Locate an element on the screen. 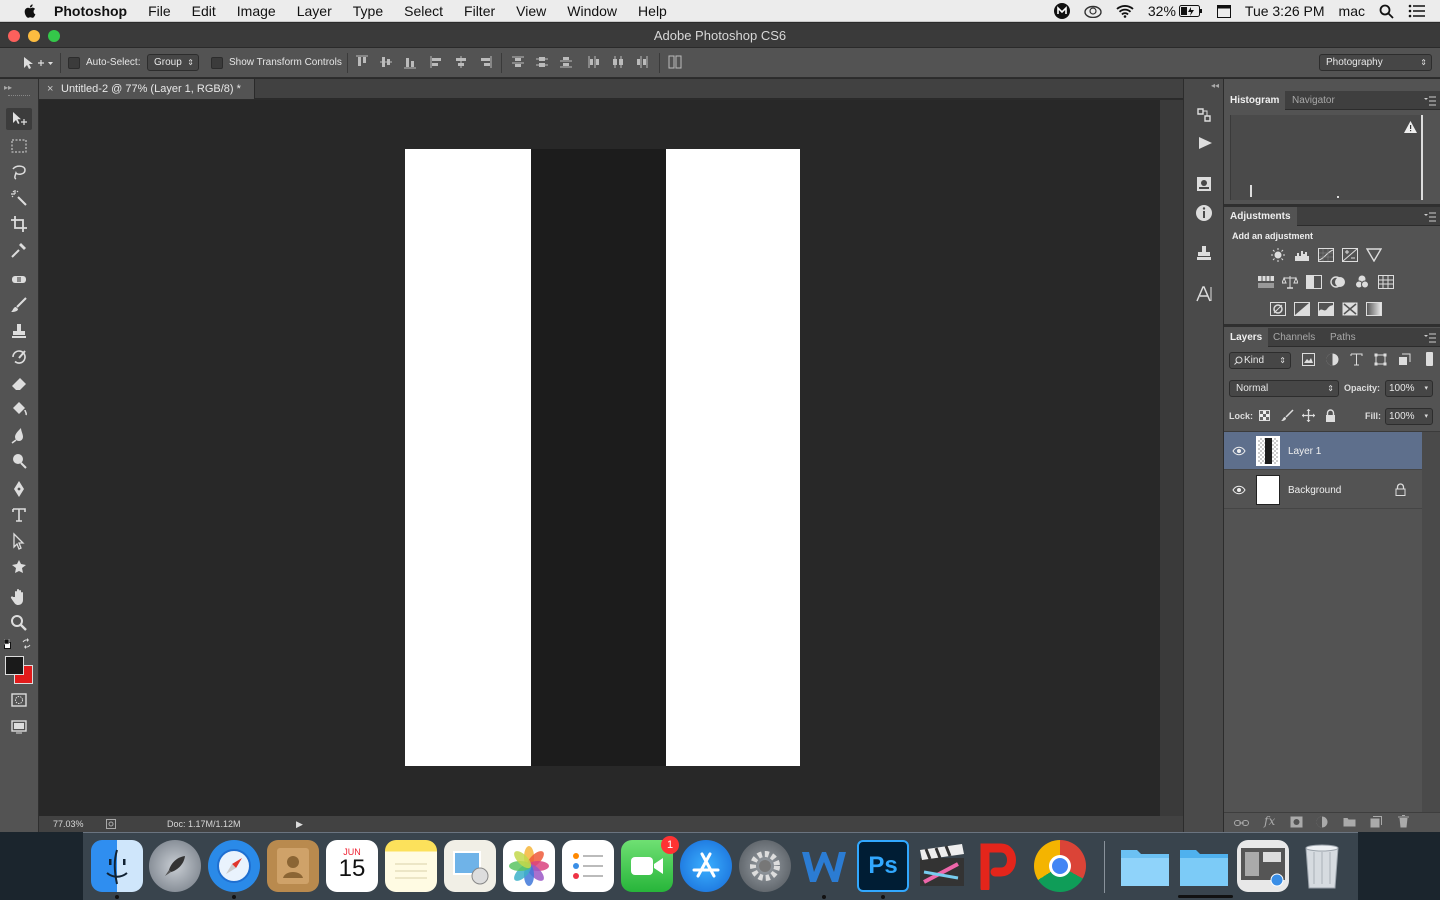 The image size is (1440, 900). new-layer-icon is located at coordinates (1376, 822).